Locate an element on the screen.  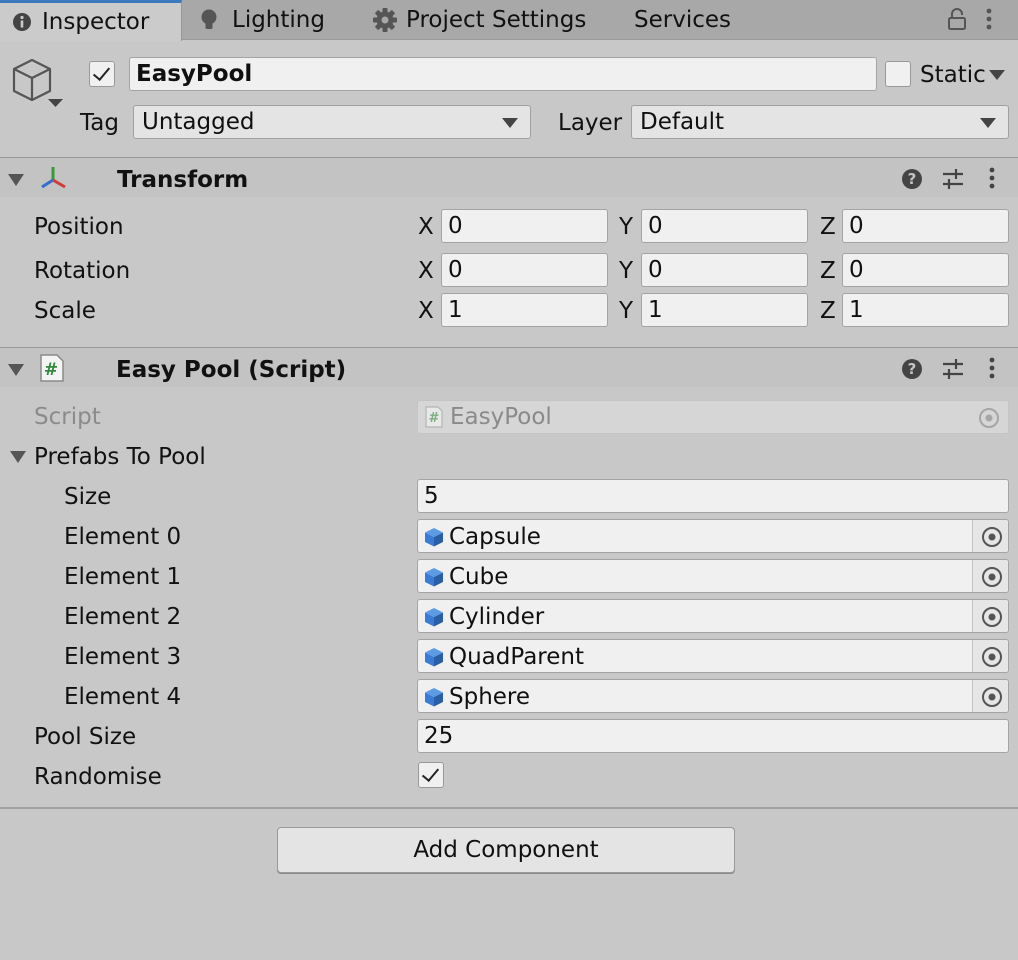
element-label: Element 3 is located at coordinates (123, 657).